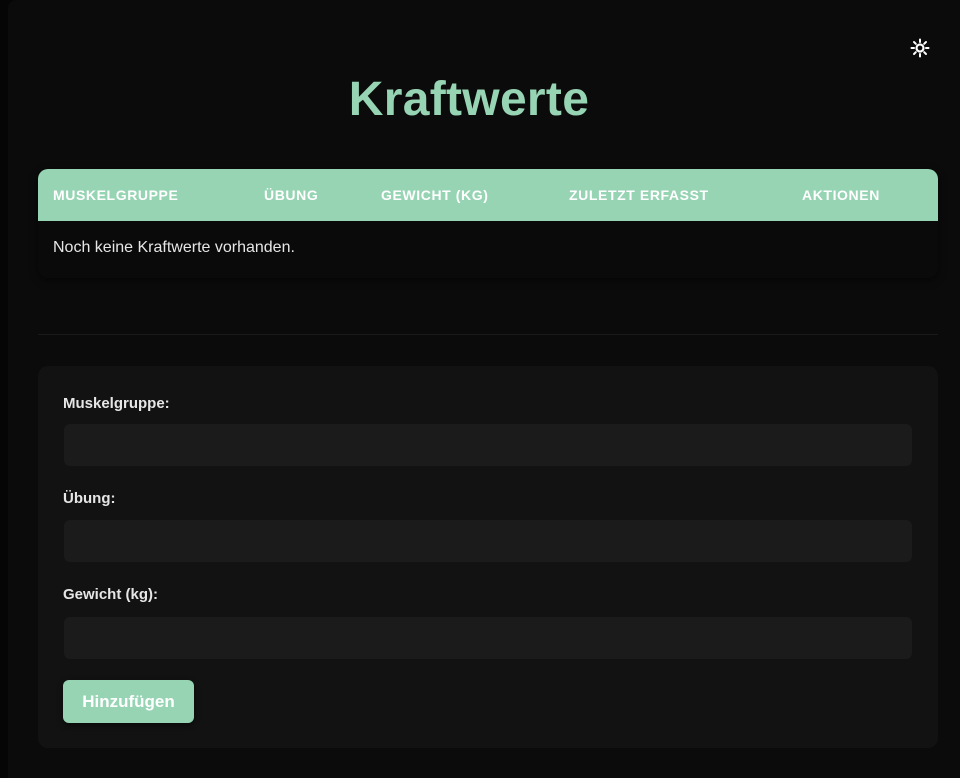 This screenshot has width=960, height=778. Describe the element at coordinates (639, 195) in the screenshot. I see `column-header-zuletzt-erfasst: Zuletzt erfasst` at that location.